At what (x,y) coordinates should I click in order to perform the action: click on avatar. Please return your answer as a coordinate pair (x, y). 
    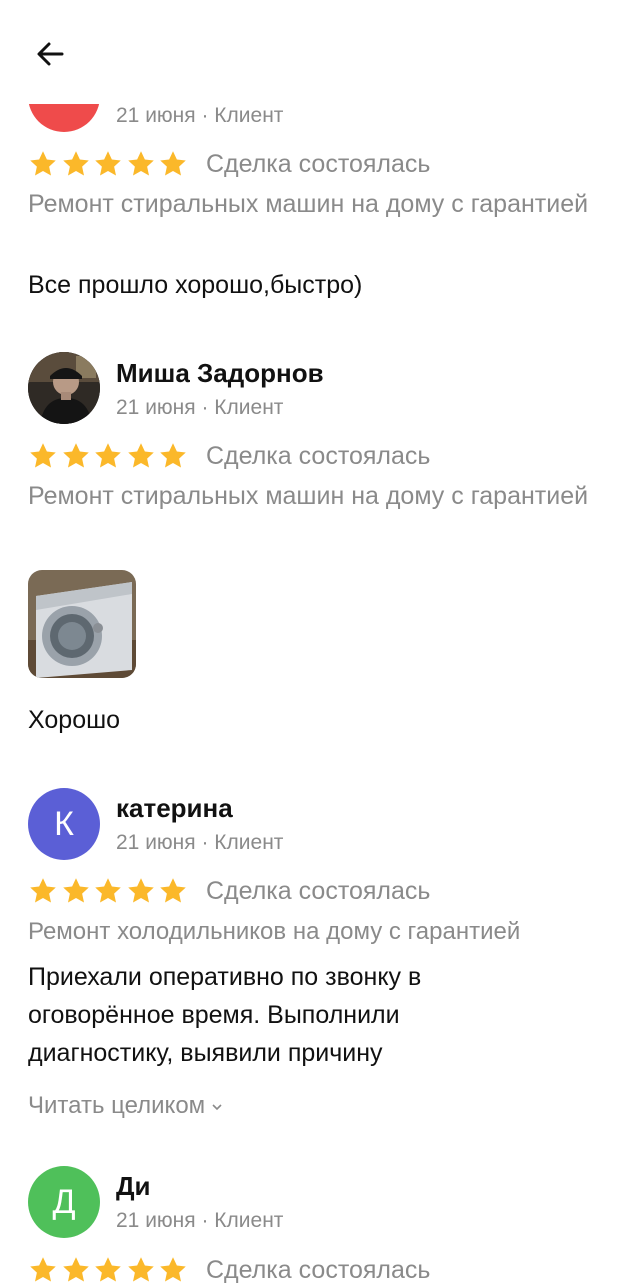
    Looking at the image, I should click on (64, 388).